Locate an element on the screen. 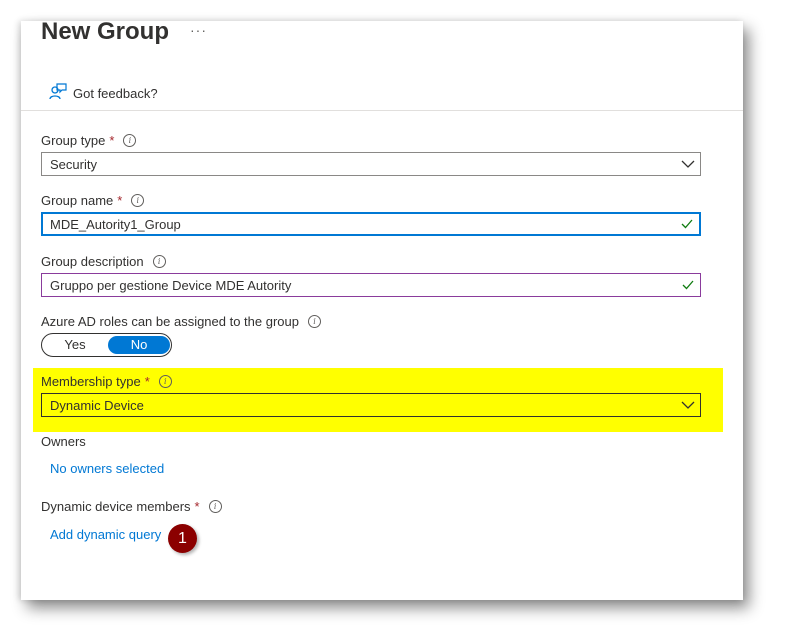 Image resolution: width=785 pixels, height=643 pixels. membership-type-label-text: Membership type is located at coordinates (91, 381).